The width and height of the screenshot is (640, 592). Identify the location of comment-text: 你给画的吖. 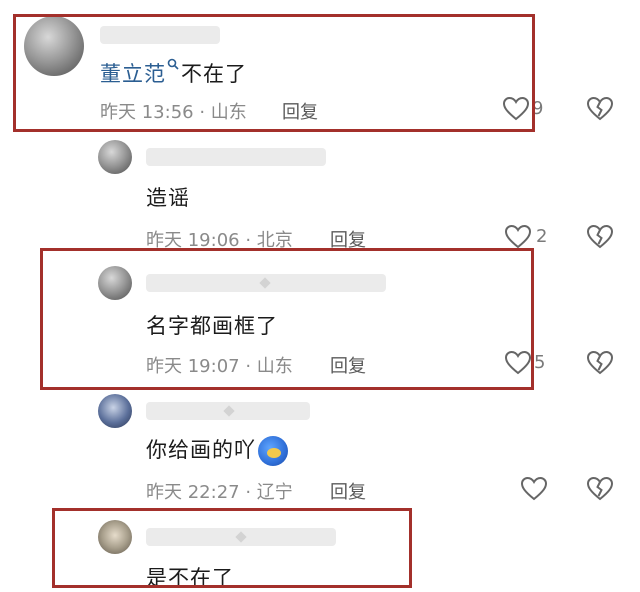
(217, 450).